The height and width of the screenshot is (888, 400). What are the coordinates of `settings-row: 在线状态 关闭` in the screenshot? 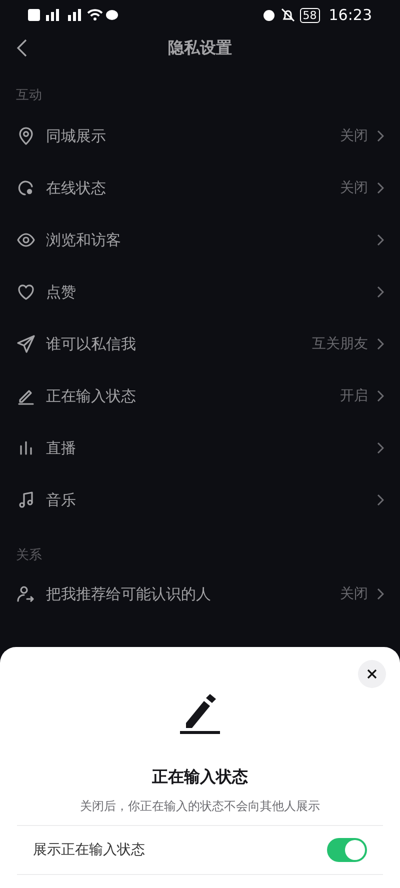 It's located at (200, 188).